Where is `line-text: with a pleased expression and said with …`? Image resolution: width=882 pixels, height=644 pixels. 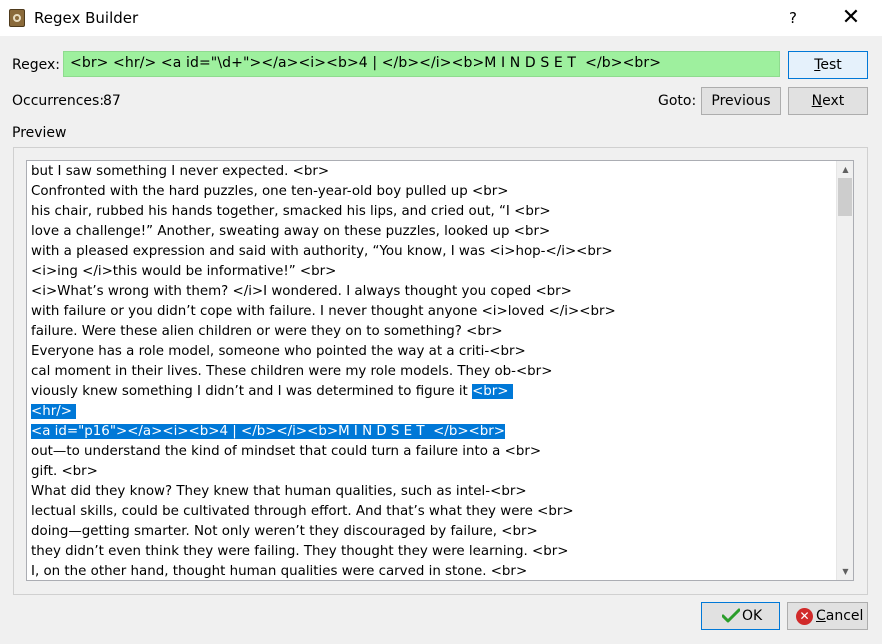 line-text: with a pleased expression and said with … is located at coordinates (322, 251).